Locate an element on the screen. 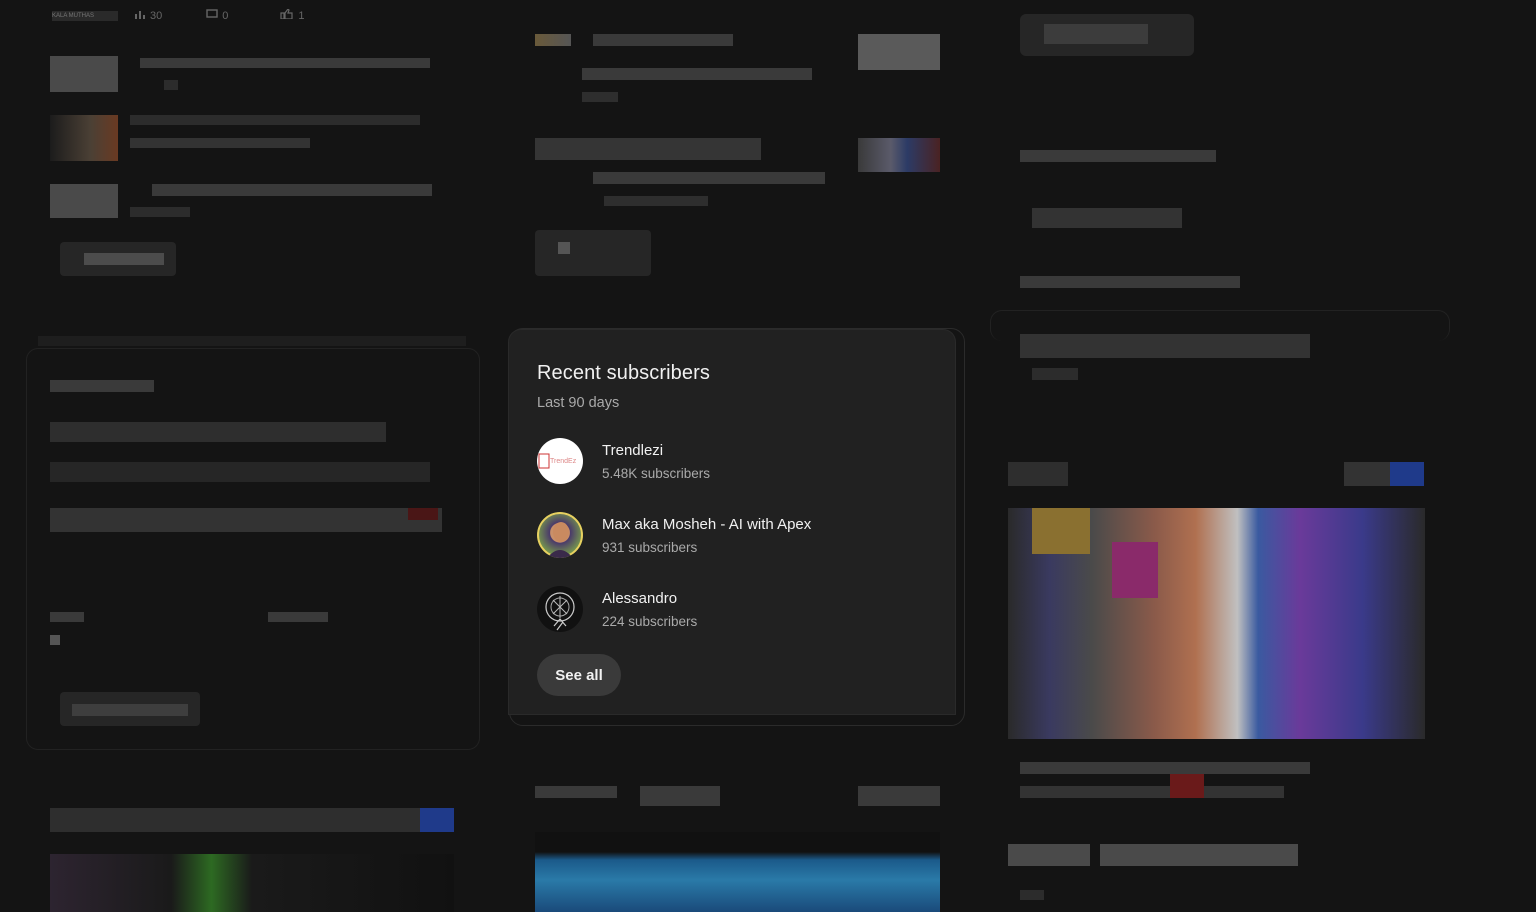 This screenshot has height=912, width=1536. card-title: Recent subscribers is located at coordinates (623, 373).